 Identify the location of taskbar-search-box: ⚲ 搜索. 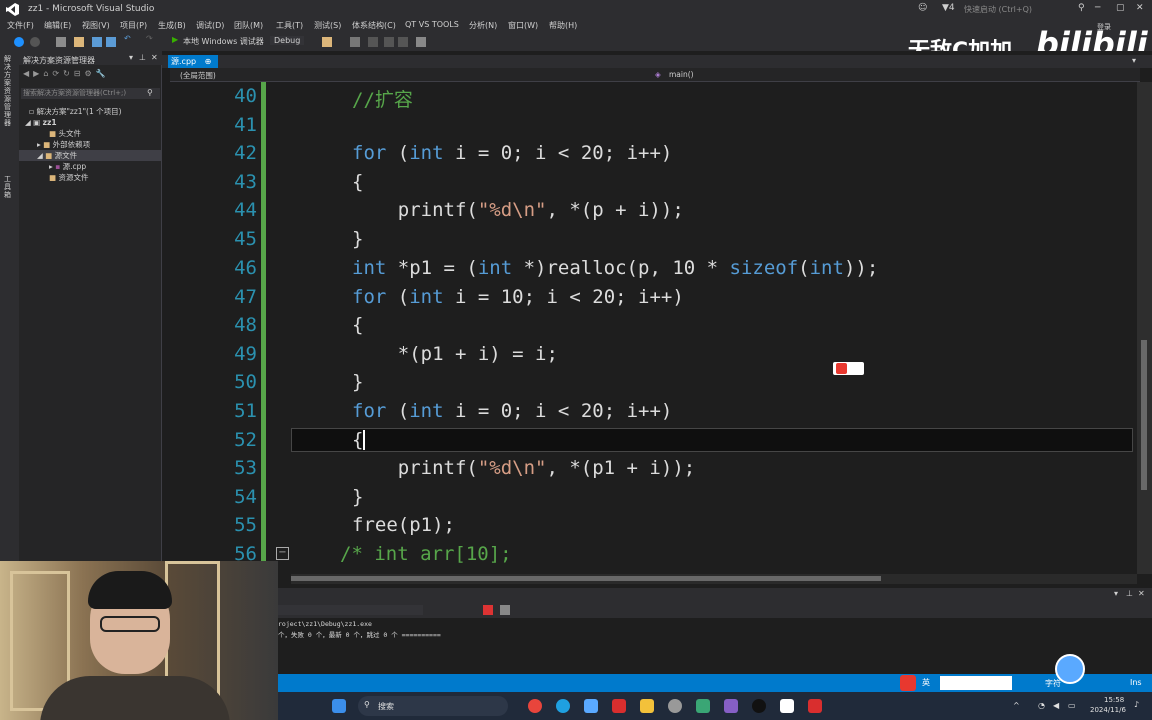
(433, 706).